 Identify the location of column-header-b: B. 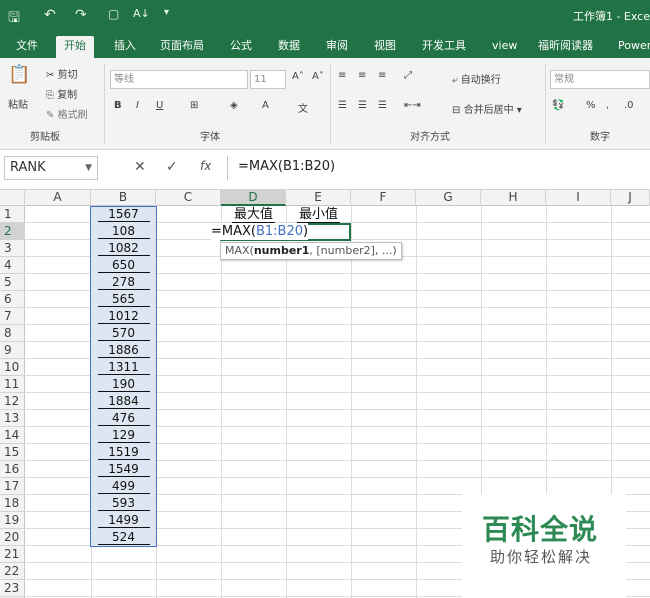
(123, 198).